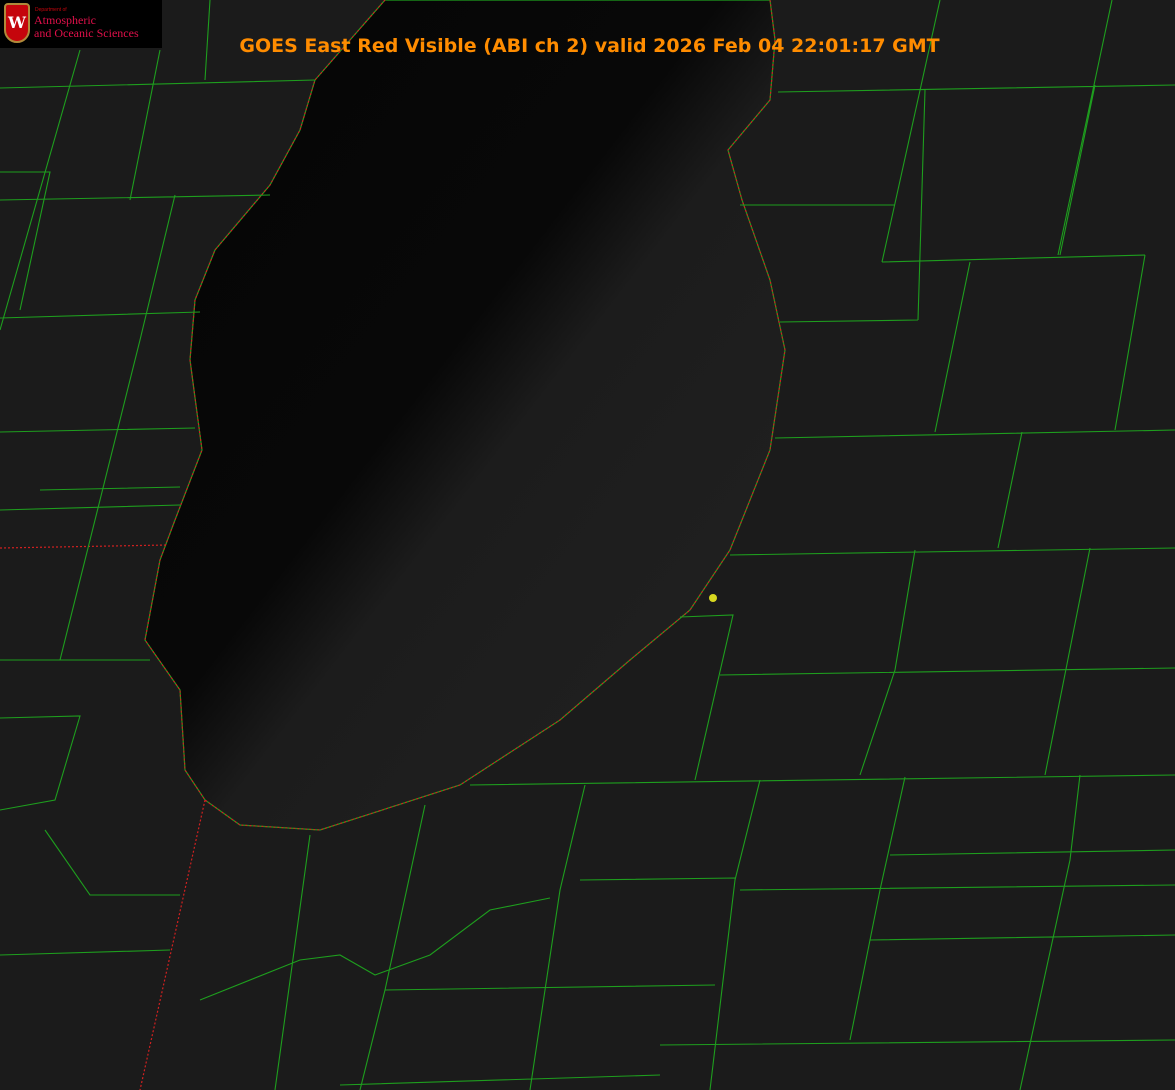  Describe the element at coordinates (86, 33) in the screenshot. I see `logo-line2: and Oceanic Sciences` at that location.